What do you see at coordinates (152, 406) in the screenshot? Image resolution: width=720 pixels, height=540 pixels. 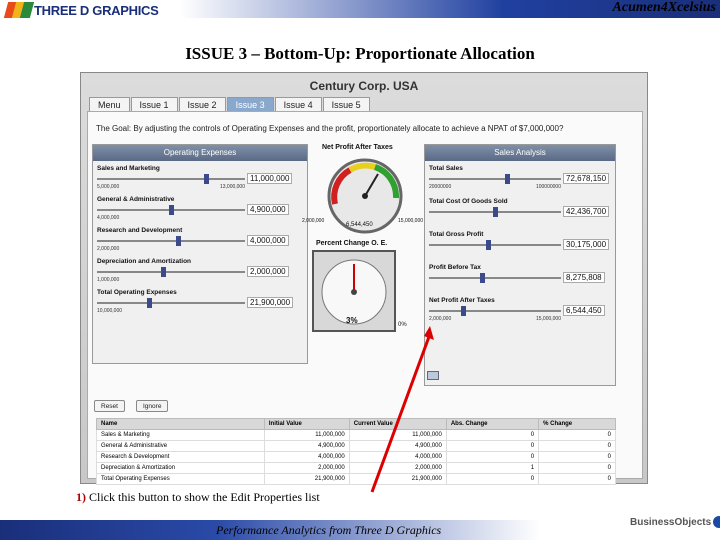 I see `ignore-button: Ignore` at bounding box center [152, 406].